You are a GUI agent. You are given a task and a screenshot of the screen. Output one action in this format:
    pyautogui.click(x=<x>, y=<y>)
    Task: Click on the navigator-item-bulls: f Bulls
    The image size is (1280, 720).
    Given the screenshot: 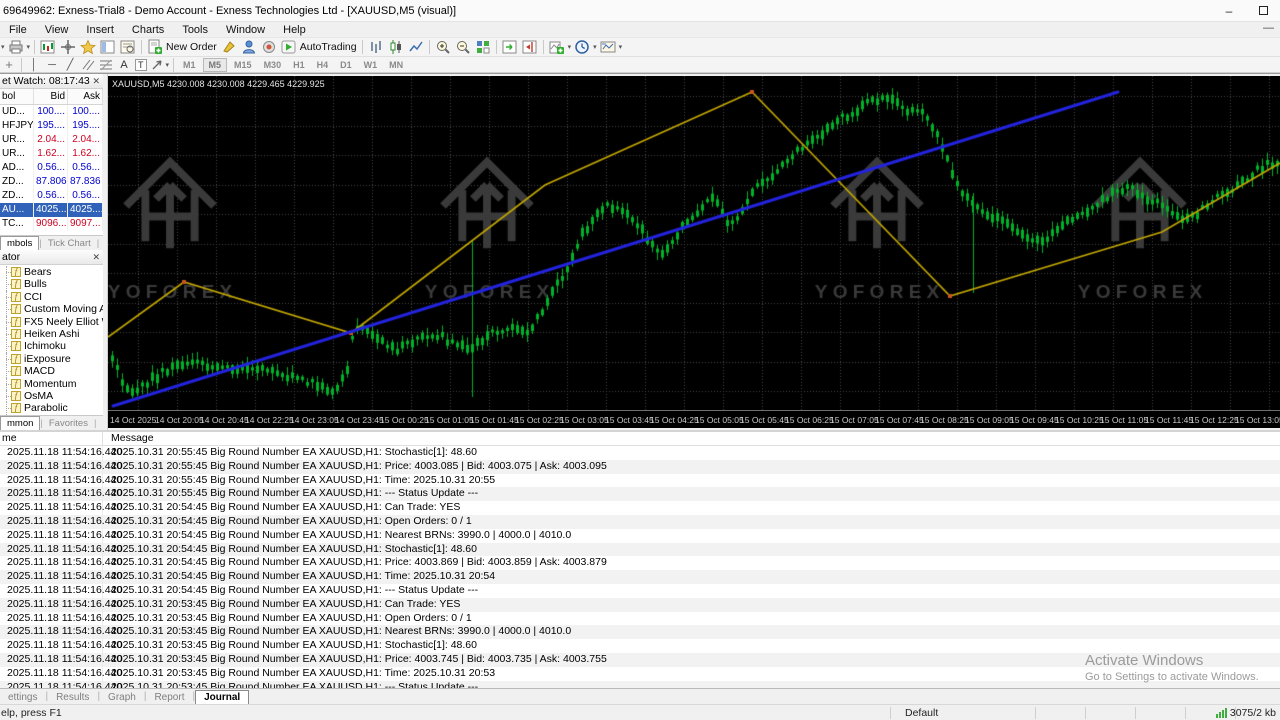 What is the action you would take?
    pyautogui.click(x=51, y=284)
    